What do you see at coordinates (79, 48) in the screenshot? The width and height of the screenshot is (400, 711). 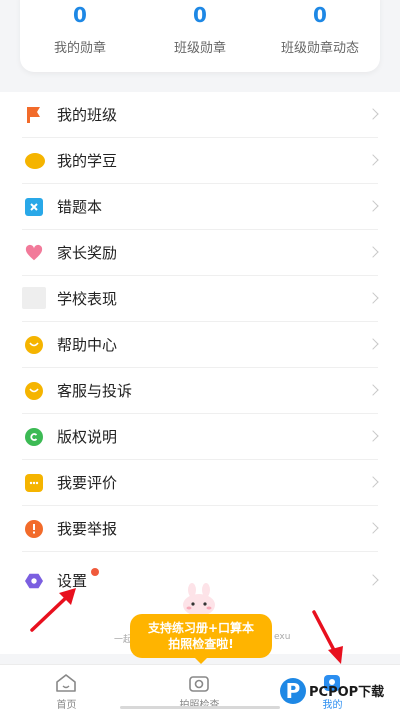 I see `stat-label: 我的勋章` at bounding box center [79, 48].